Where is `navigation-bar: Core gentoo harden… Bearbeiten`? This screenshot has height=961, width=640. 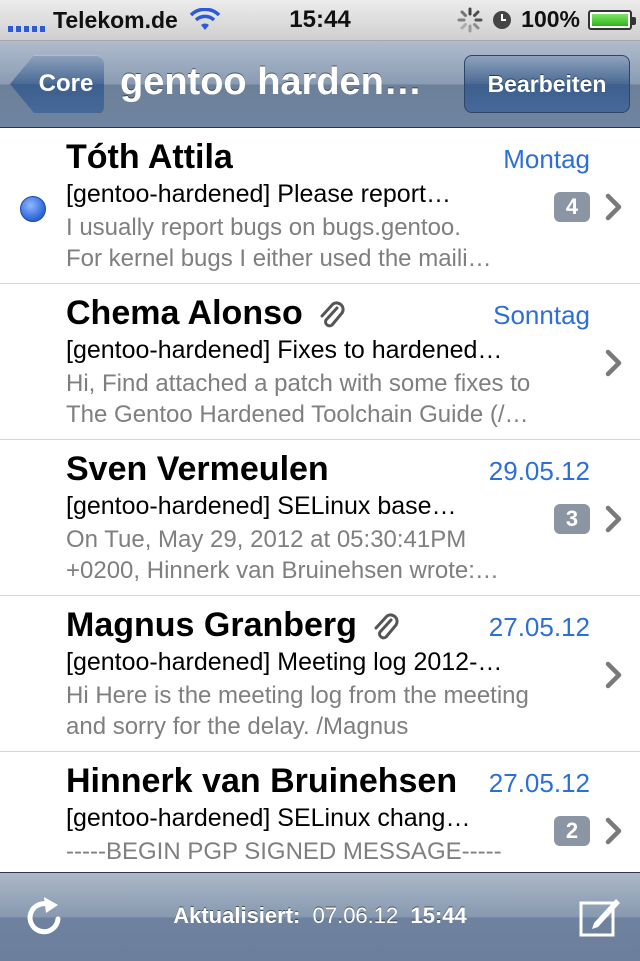 navigation-bar: Core gentoo harden… Bearbeiten is located at coordinates (320, 84).